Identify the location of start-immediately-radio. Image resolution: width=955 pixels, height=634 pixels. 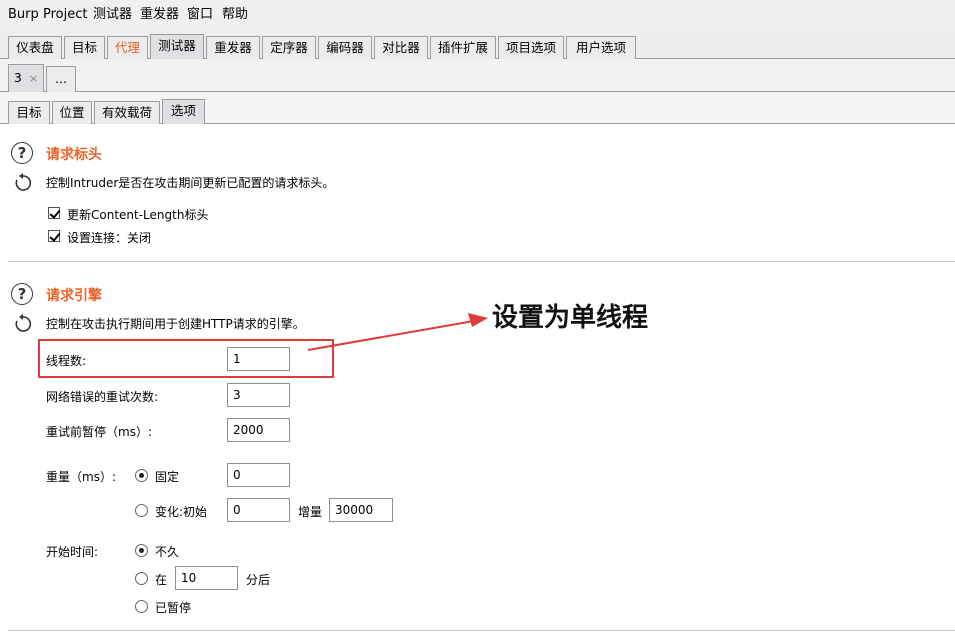
(141, 550).